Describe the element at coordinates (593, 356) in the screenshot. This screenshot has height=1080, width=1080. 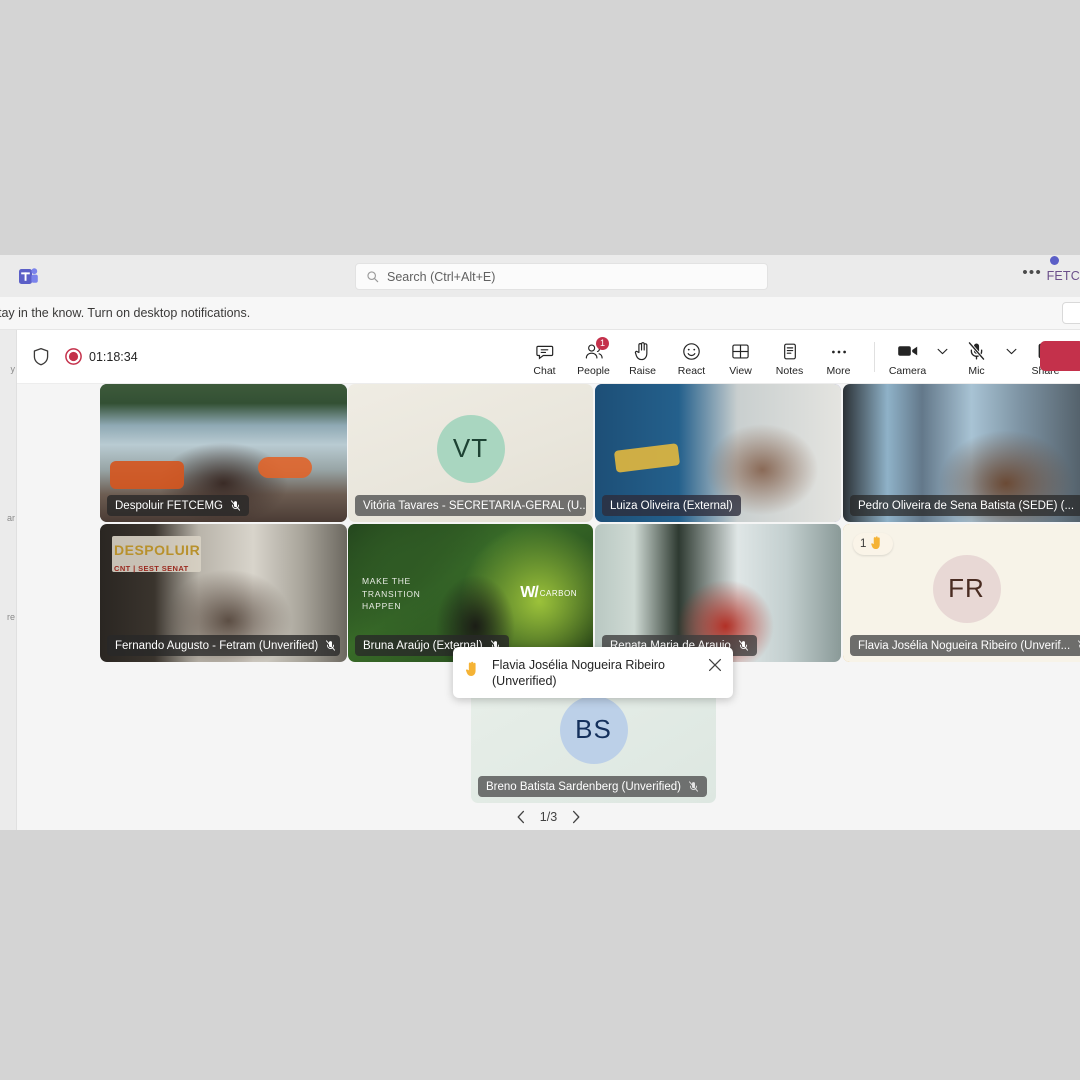
I see `toolbar-button-people: 1 People` at that location.